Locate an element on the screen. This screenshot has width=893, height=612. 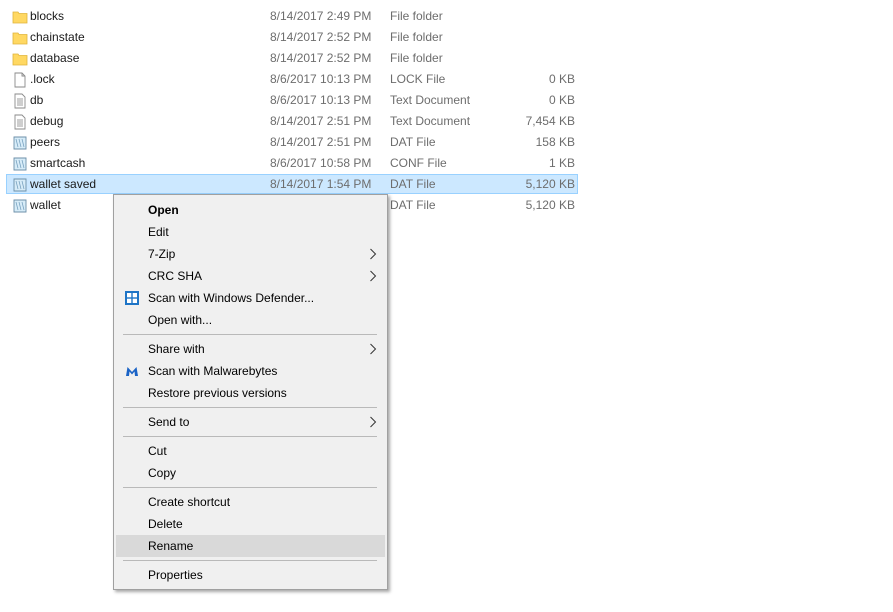
menu-item-rename: Rename is located at coordinates (250, 546).